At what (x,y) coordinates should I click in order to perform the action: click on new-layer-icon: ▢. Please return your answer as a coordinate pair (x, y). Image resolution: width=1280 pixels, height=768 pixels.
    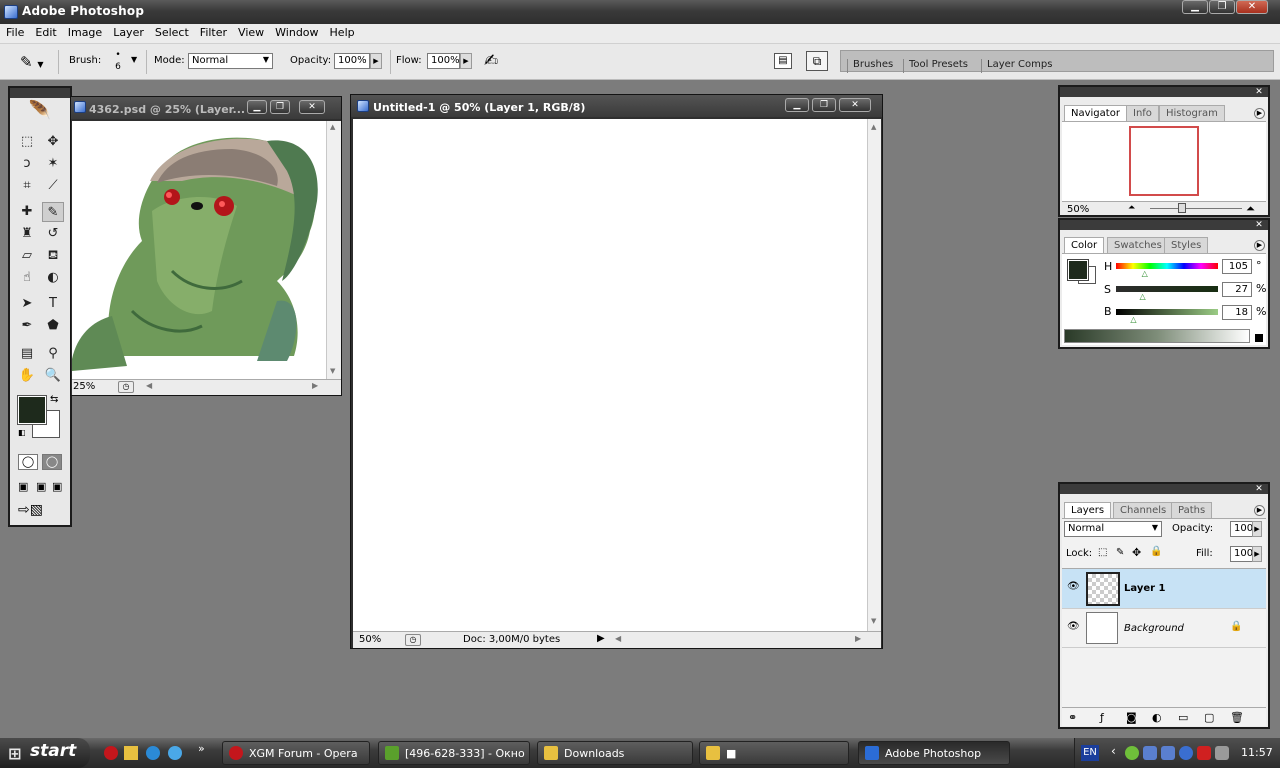
    Looking at the image, I should click on (1209, 717).